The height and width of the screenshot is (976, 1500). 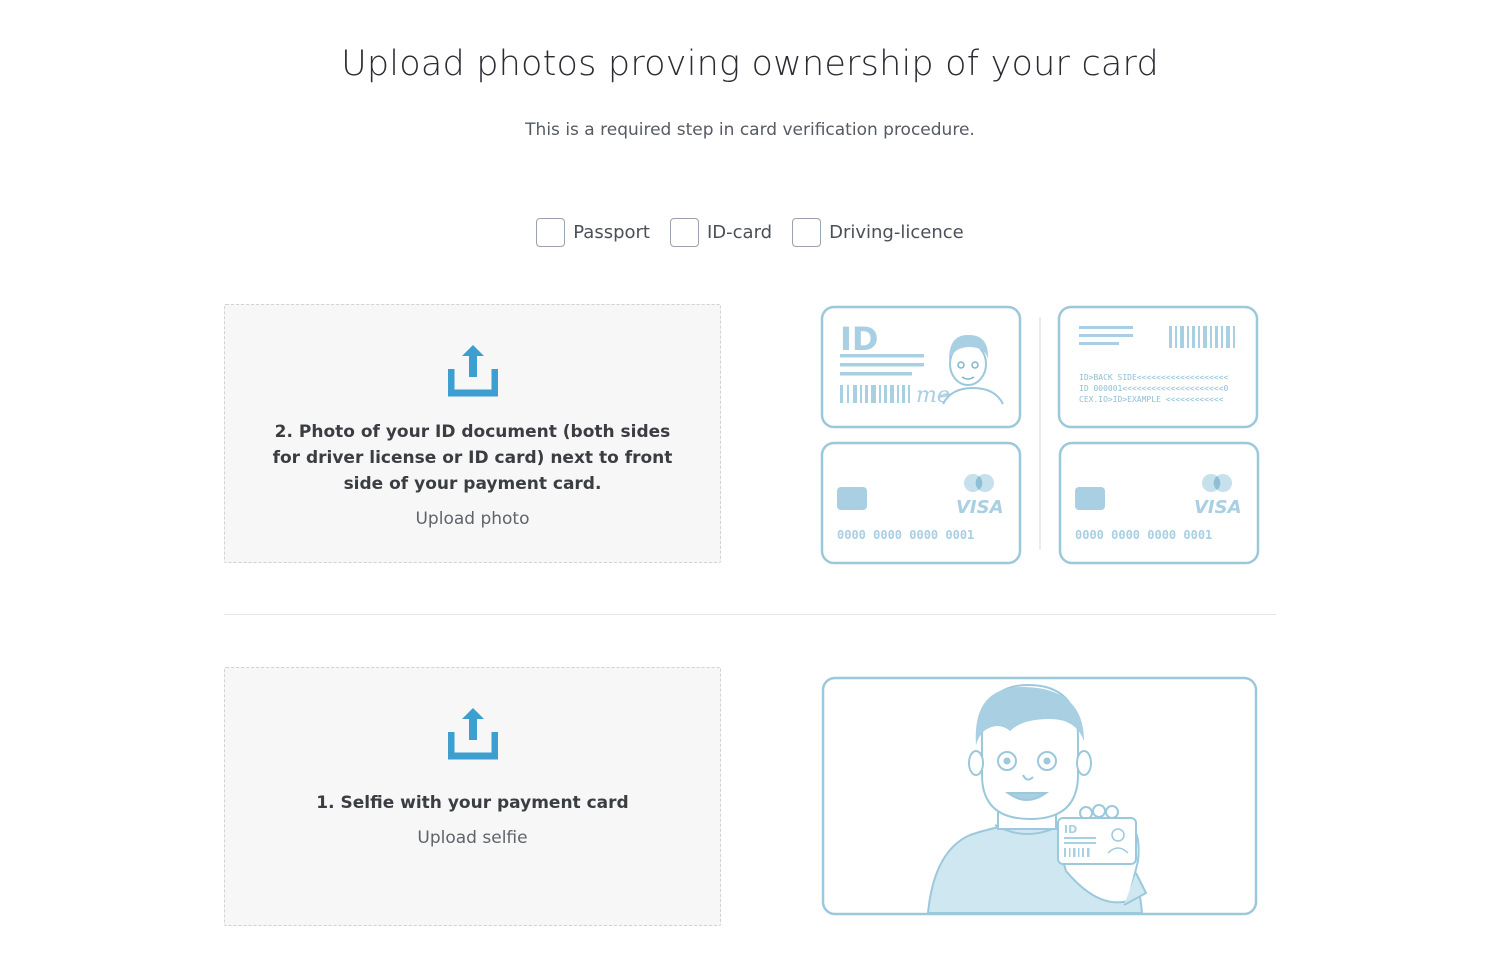 I want to click on upload-photo-link: Upload photo, so click(x=472, y=519).